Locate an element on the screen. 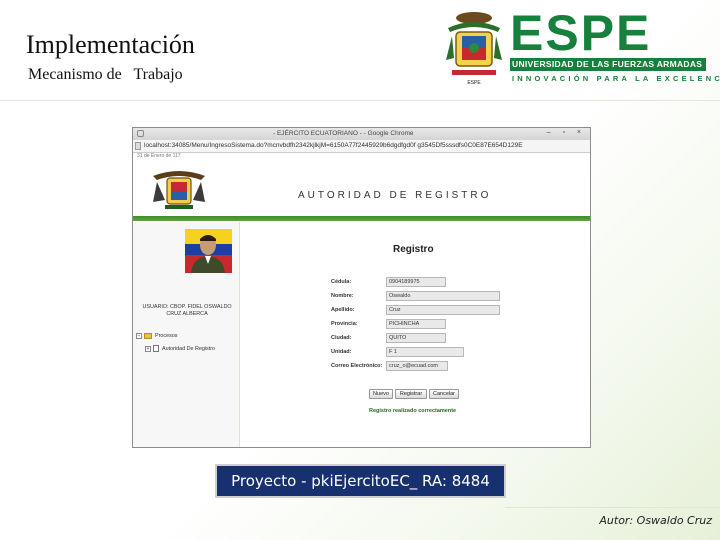  tree-item-procesos: − Procesos is located at coordinates (156, 336).